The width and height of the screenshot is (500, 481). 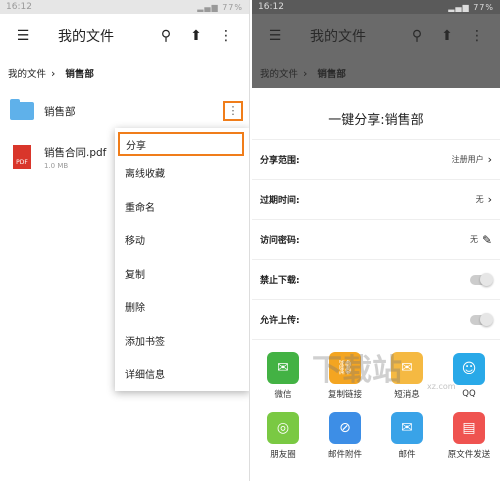 What do you see at coordinates (182, 274) in the screenshot?
I see `menu-item-copy: 复制` at bounding box center [182, 274].